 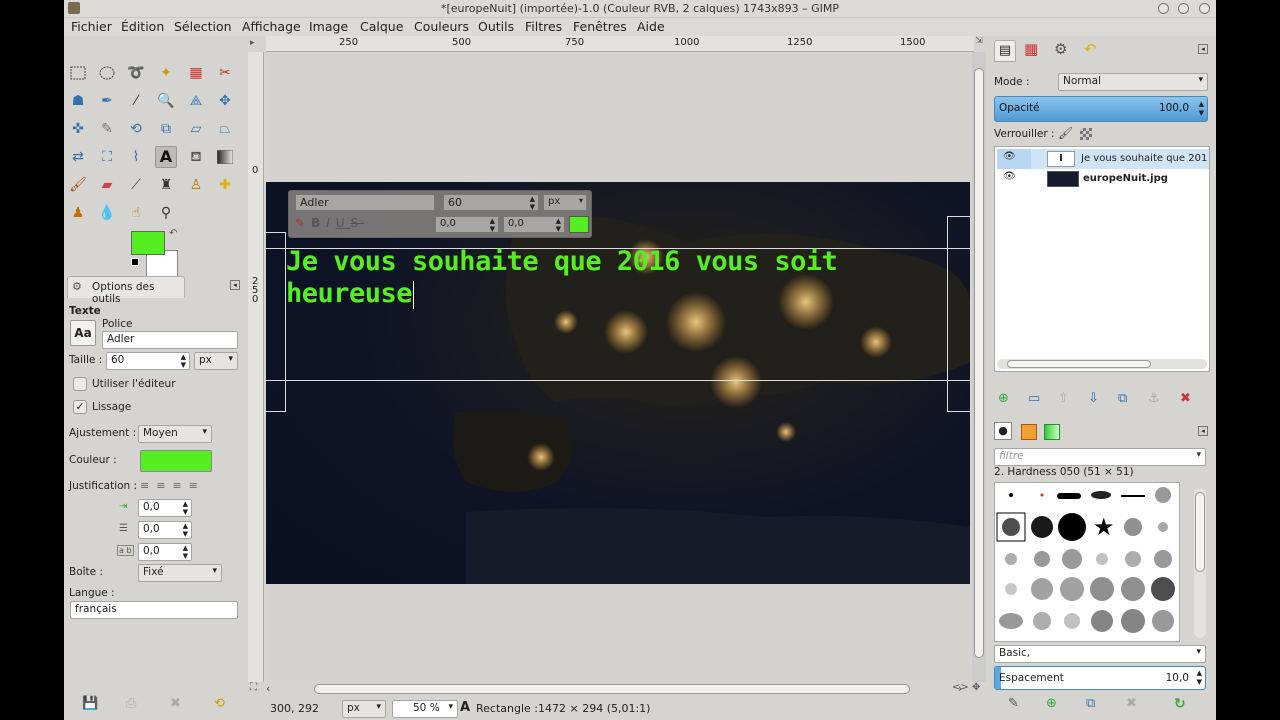 I want to click on brush-tag-select: Basic, ▾, so click(x=1100, y=654).